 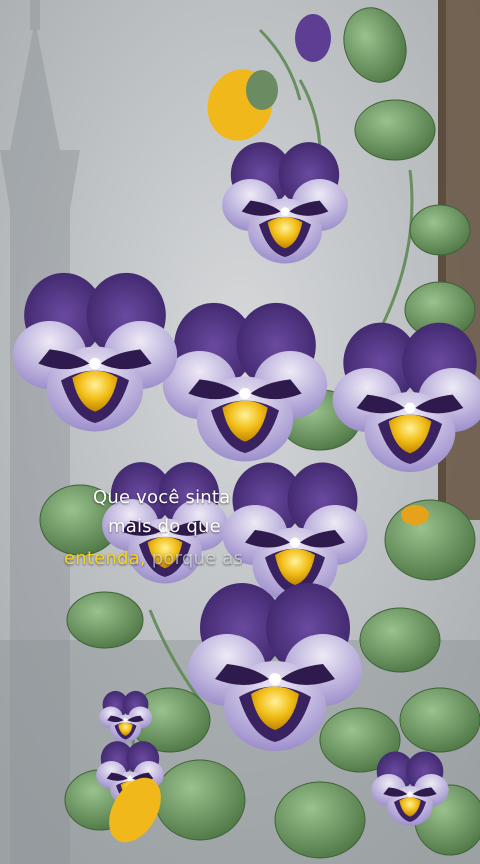 I want to click on caption-line-2: mais do que, so click(x=164, y=526).